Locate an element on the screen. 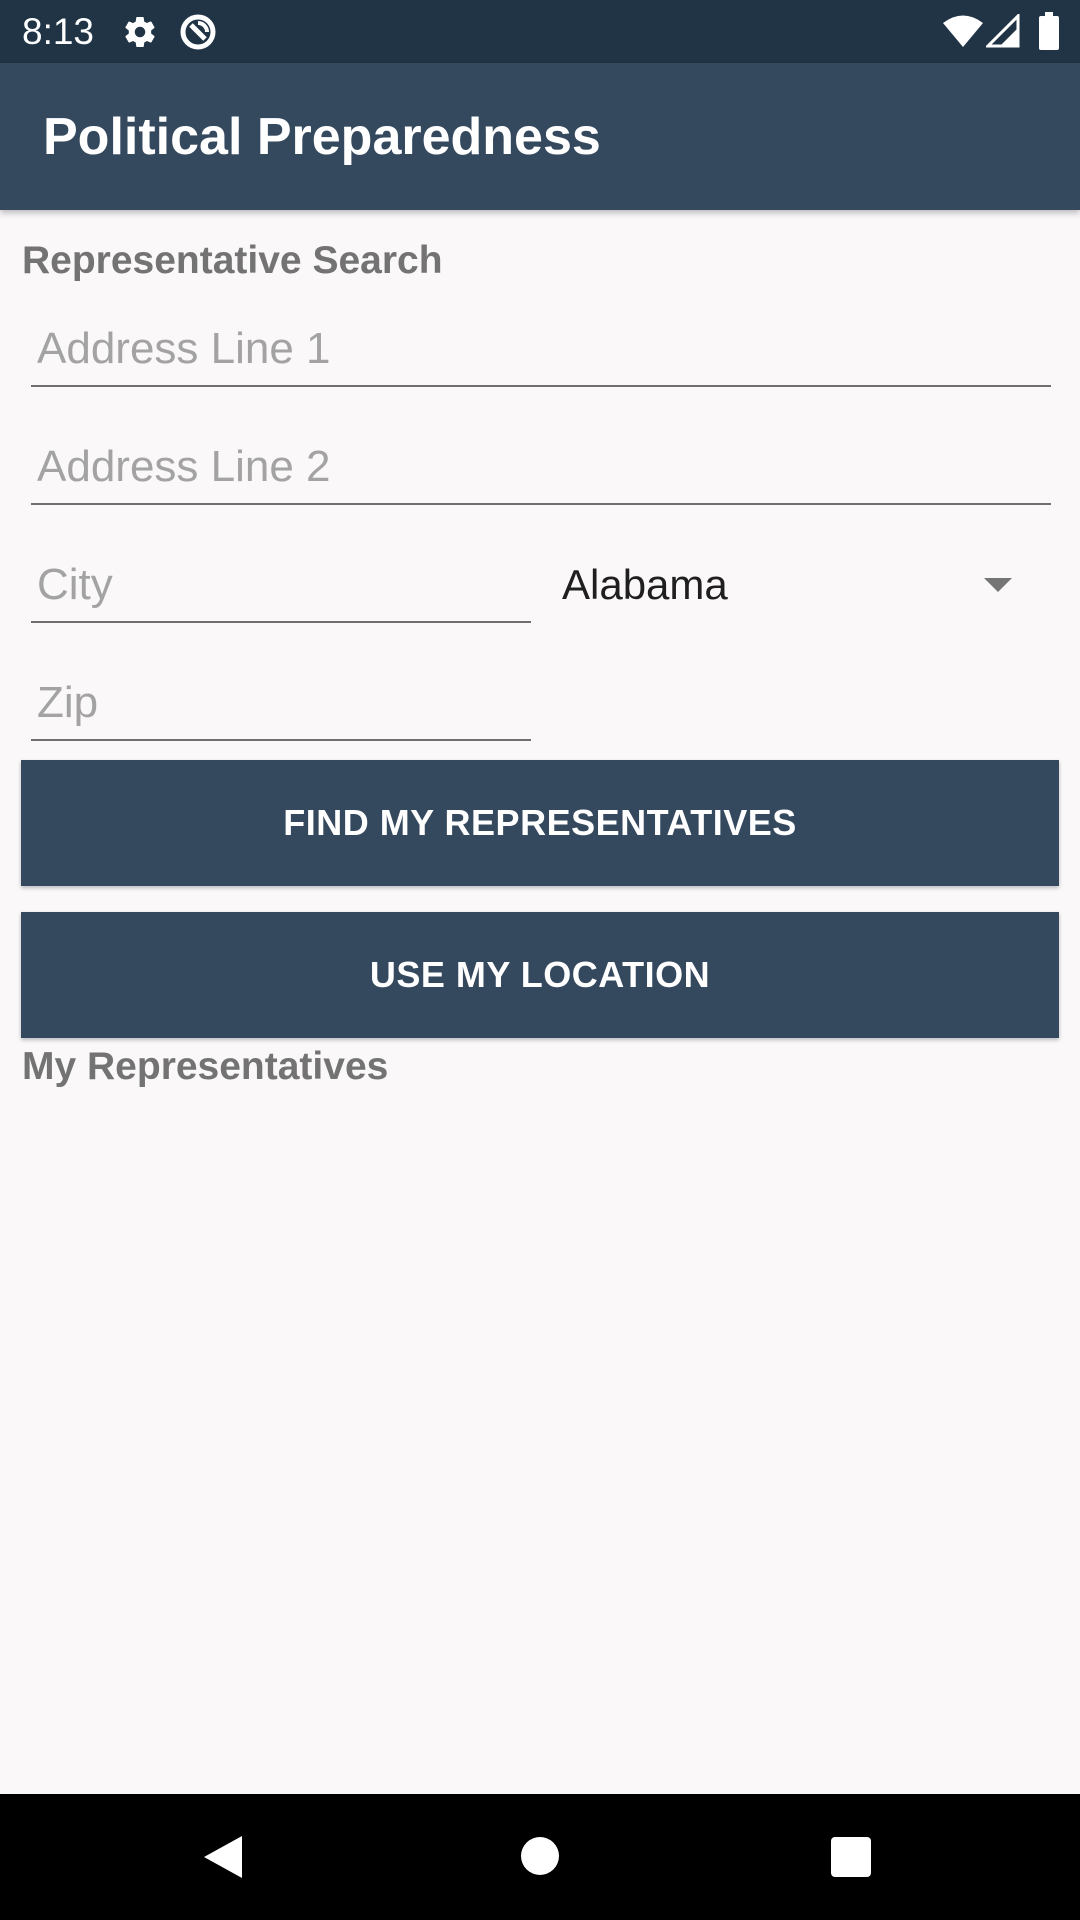 The height and width of the screenshot is (1920, 1080). recents-icon is located at coordinates (851, 1859).